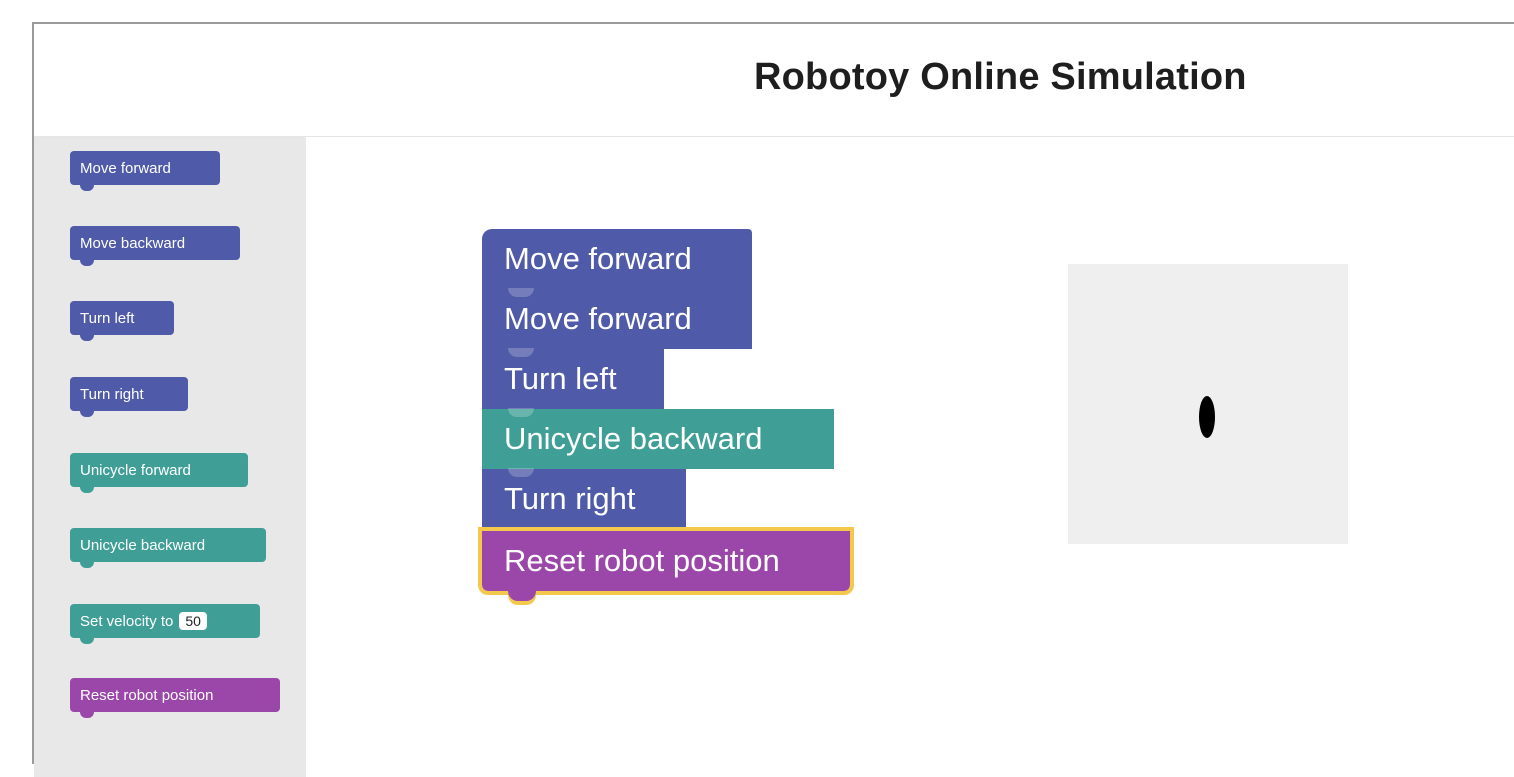 Image resolution: width=1514 pixels, height=777 pixels. I want to click on simulation-canvas, so click(1208, 404).